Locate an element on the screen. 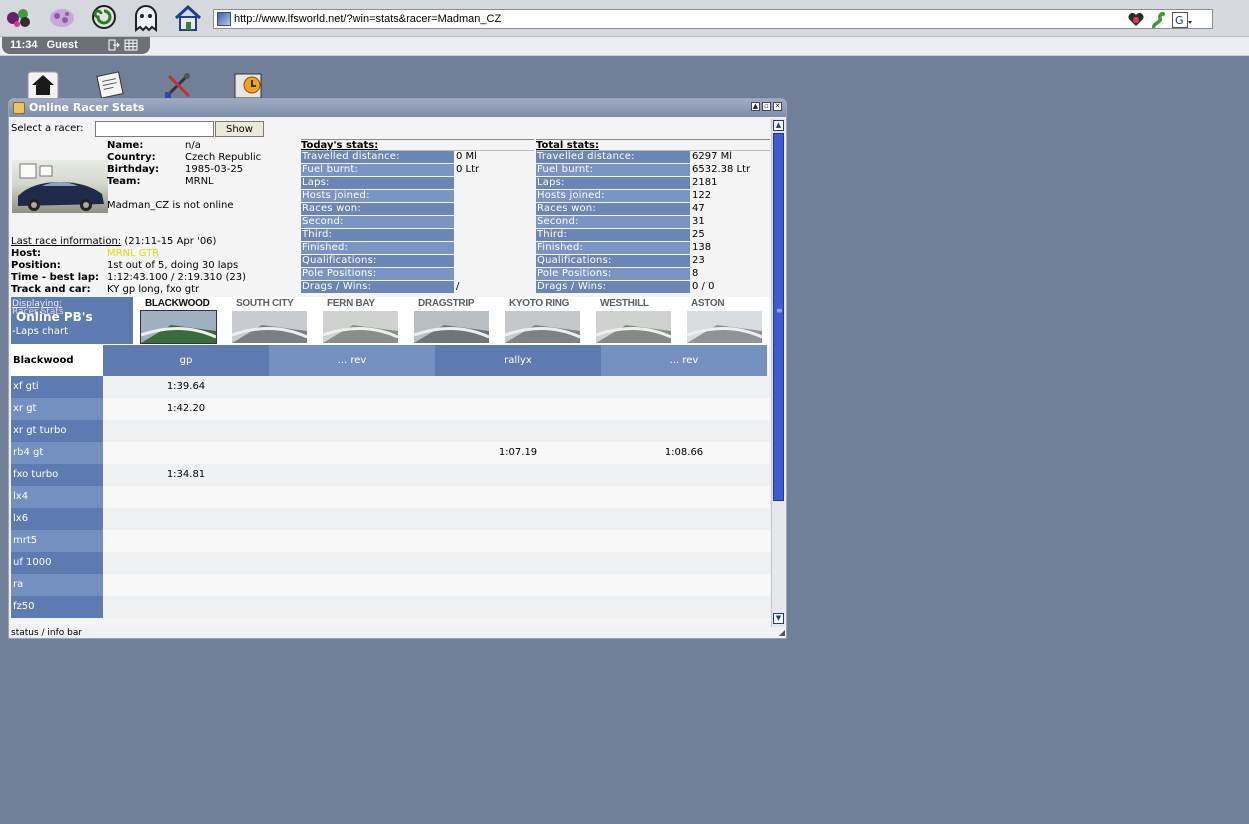 The height and width of the screenshot is (824, 1249). close-button: ✕ is located at coordinates (777, 106).